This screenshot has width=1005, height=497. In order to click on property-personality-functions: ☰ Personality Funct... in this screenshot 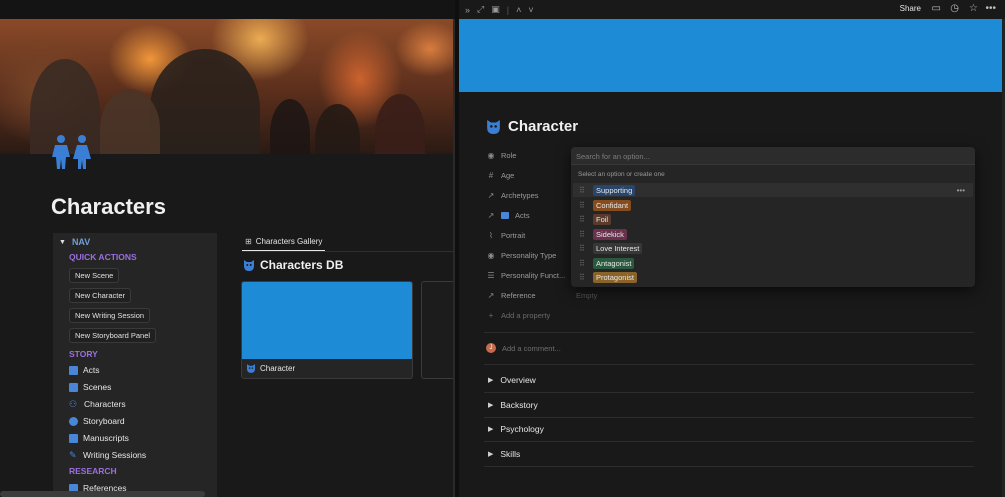, I will do `click(526, 275)`.